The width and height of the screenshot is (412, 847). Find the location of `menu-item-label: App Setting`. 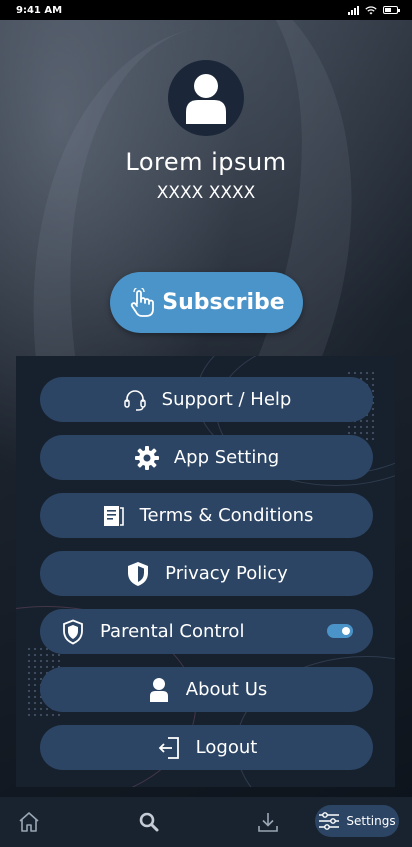

menu-item-label: App Setting is located at coordinates (226, 457).